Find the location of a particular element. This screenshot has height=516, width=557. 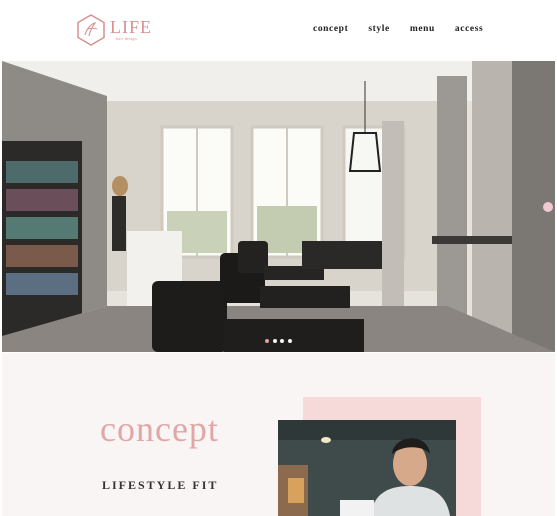

logo-wordmark: LIFE is located at coordinates (131, 27).